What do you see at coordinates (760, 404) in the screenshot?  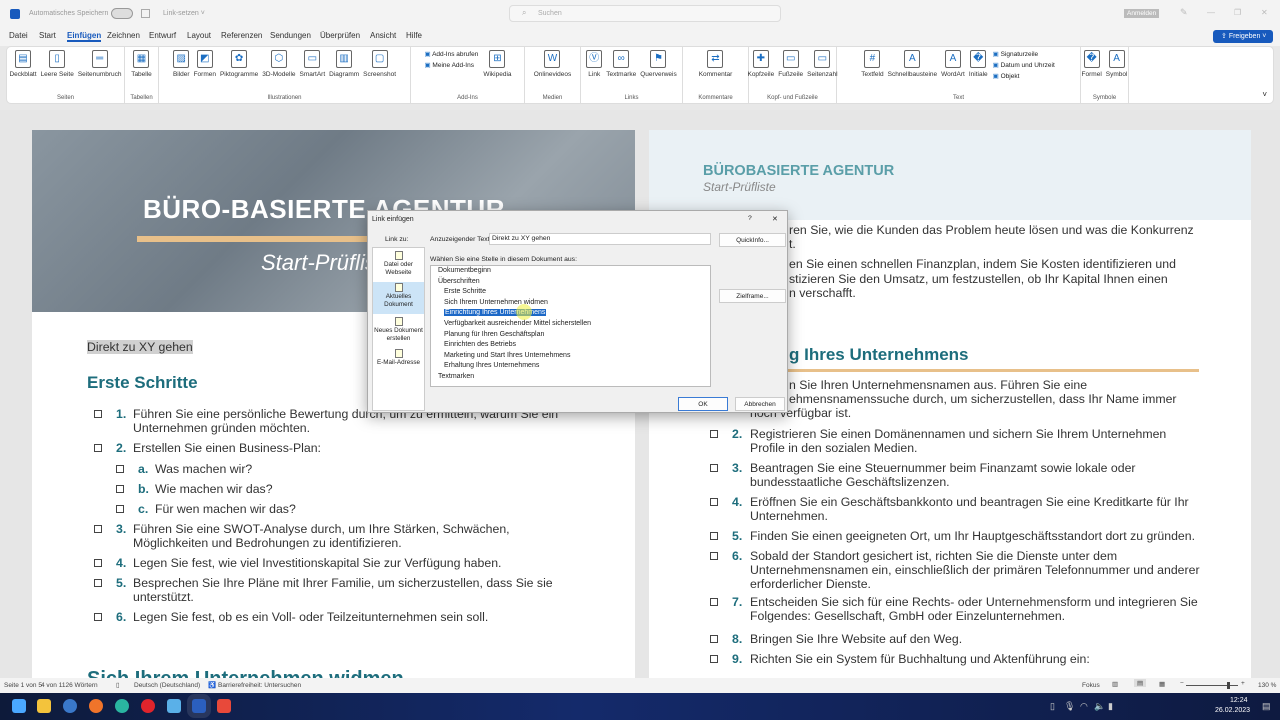 I see `cancel-button: Abbrechen` at bounding box center [760, 404].